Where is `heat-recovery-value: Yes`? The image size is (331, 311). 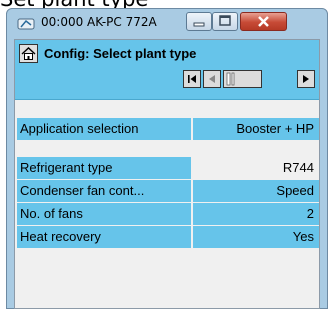
heat-recovery-value: Yes is located at coordinates (256, 237).